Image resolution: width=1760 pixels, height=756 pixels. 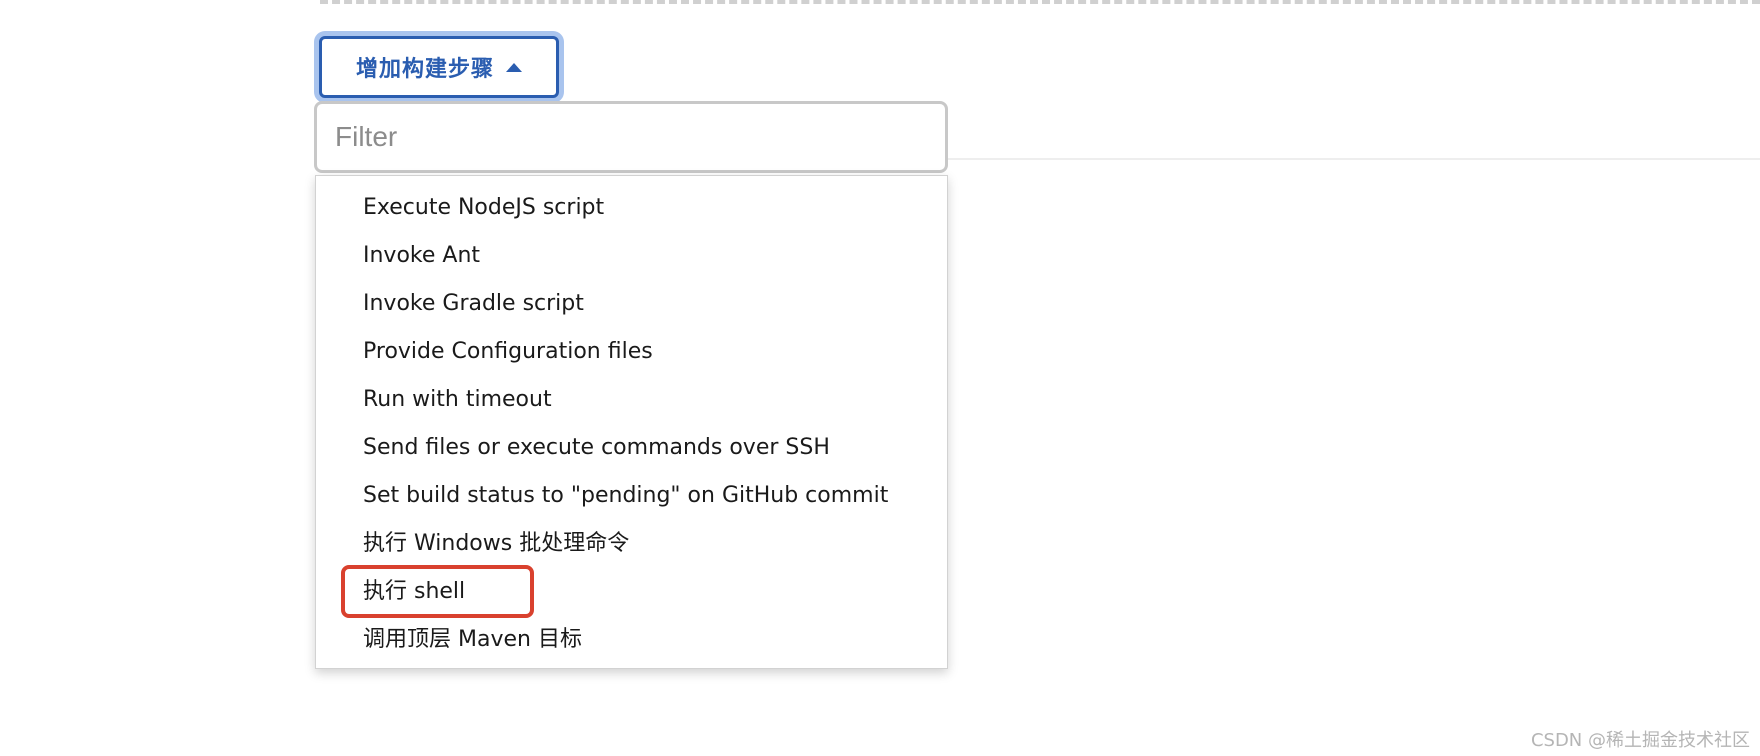 What do you see at coordinates (424, 69) in the screenshot?
I see `add-build-step-label: 增加构建步骤` at bounding box center [424, 69].